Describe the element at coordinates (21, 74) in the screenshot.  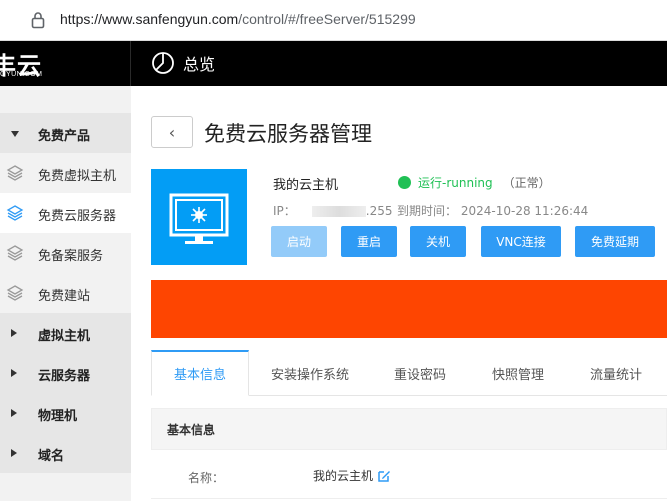
I see `logo-subtext: GYUN.COM` at that location.